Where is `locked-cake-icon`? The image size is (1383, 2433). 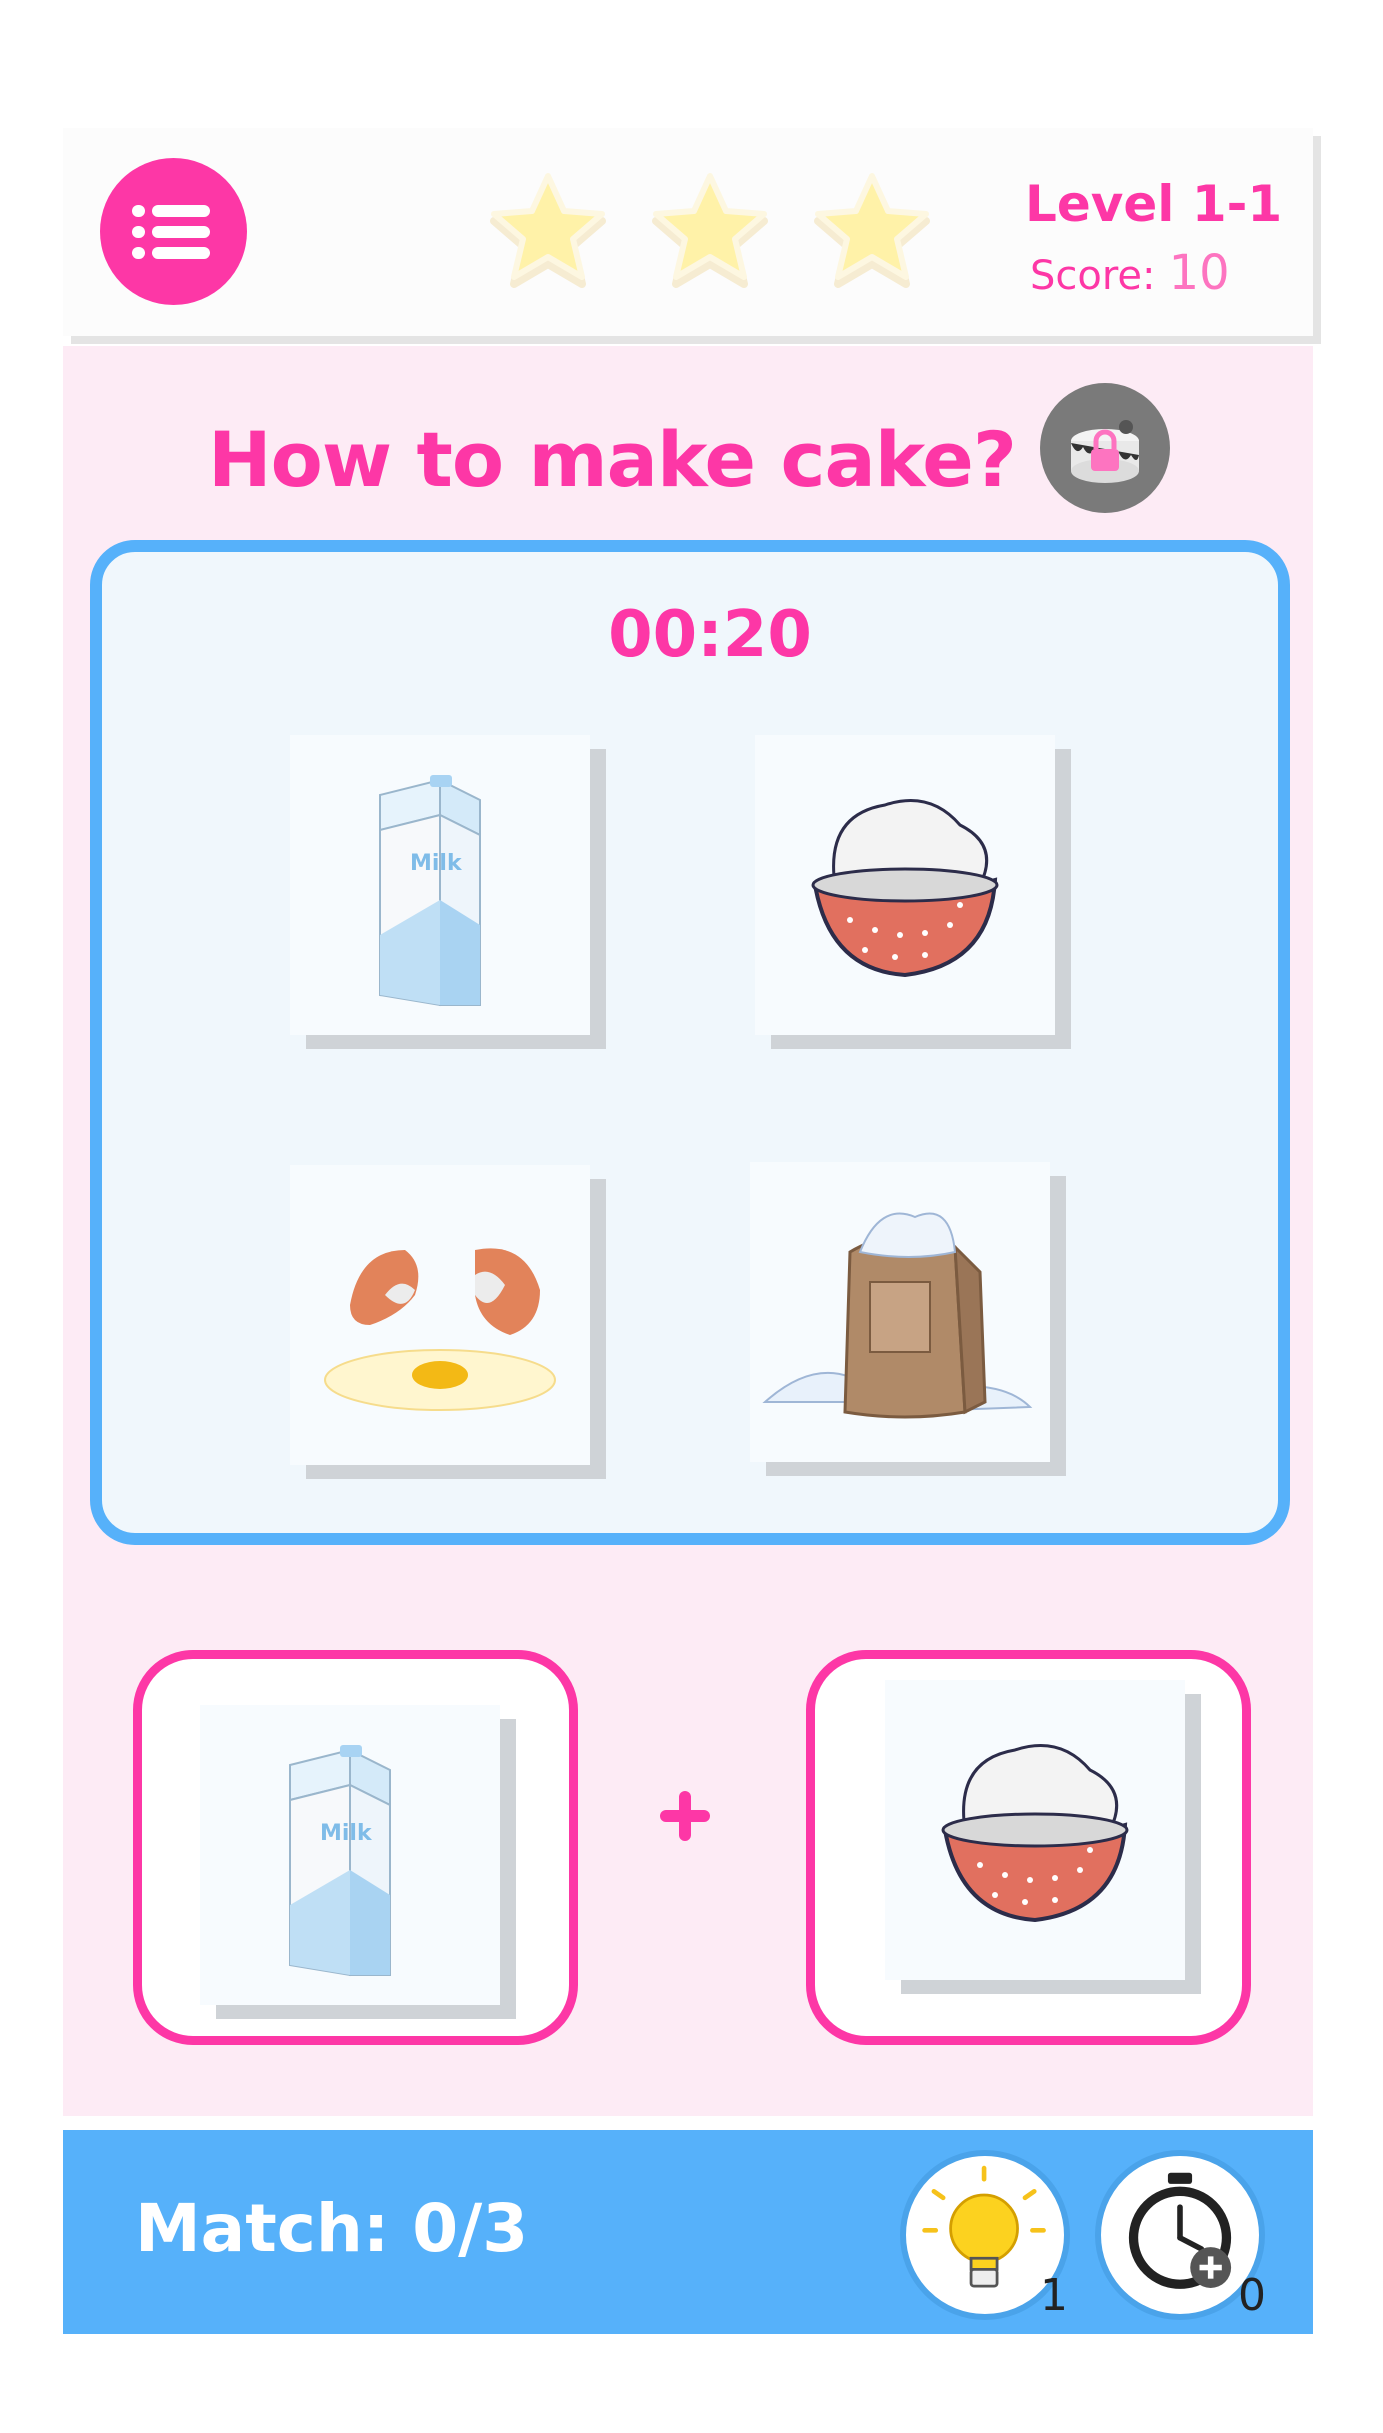 locked-cake-icon is located at coordinates (1105, 451).